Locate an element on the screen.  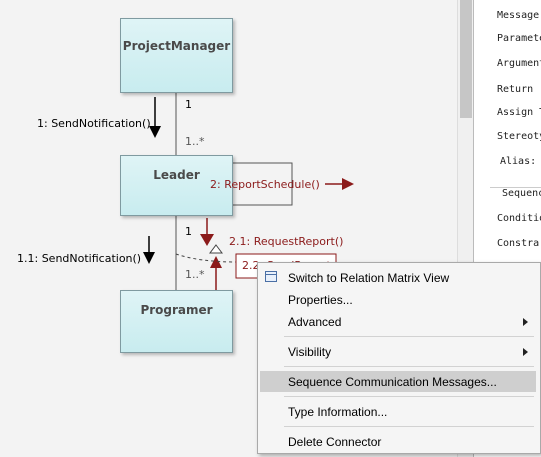
menu-item-advanced: Advanced is located at coordinates (398, 321).